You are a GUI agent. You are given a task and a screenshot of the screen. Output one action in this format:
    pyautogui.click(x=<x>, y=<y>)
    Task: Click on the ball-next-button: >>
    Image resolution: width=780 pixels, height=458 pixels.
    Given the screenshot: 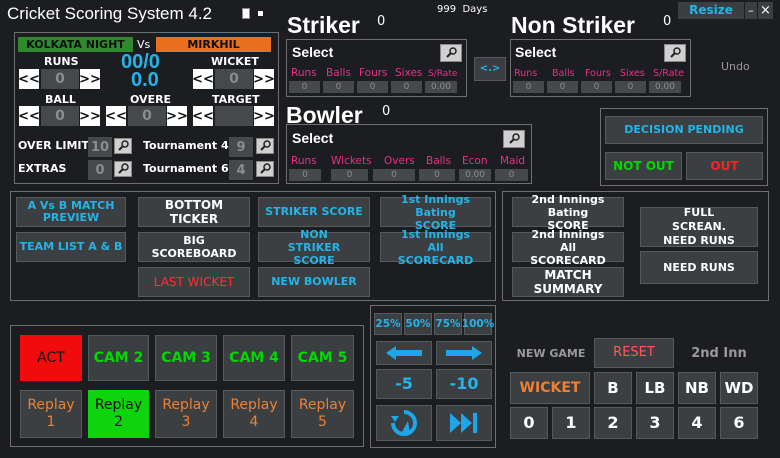 What is the action you would take?
    pyautogui.click(x=90, y=116)
    